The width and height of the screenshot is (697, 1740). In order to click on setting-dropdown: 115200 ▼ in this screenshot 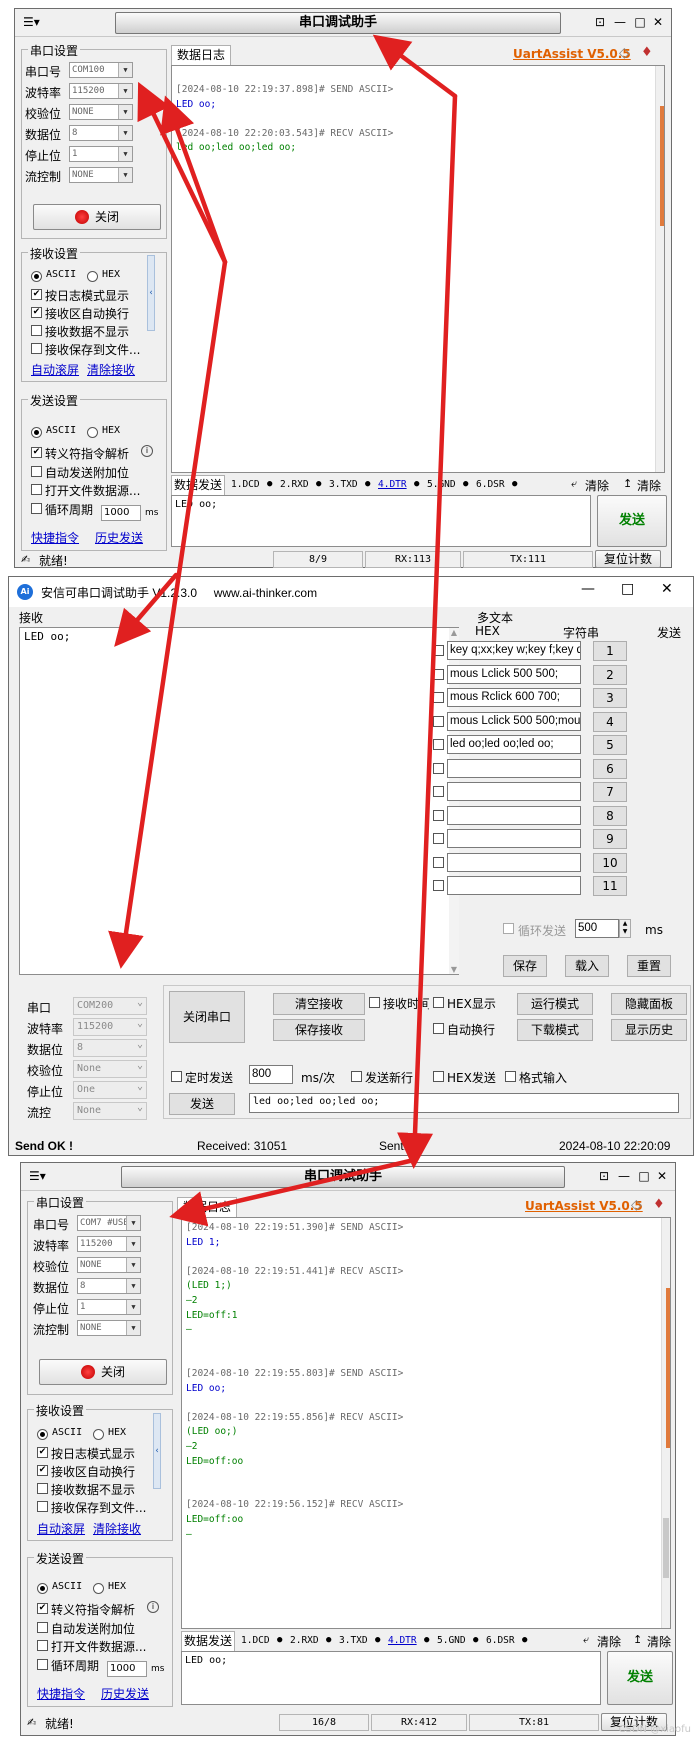, I will do `click(109, 1244)`.